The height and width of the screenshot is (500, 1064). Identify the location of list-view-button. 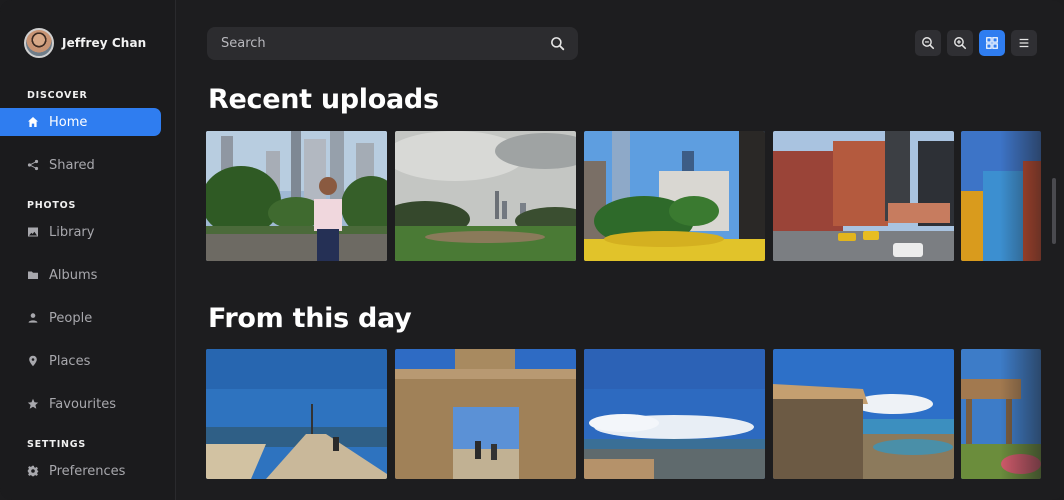
(1024, 43).